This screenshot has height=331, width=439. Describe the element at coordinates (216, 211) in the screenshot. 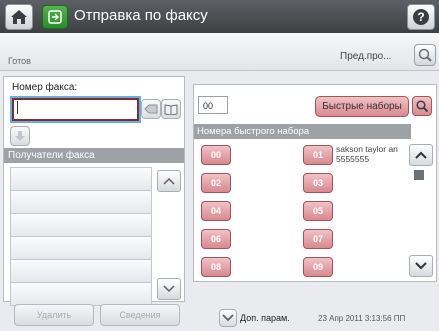

I see `speed-dial-04-button: 04` at that location.